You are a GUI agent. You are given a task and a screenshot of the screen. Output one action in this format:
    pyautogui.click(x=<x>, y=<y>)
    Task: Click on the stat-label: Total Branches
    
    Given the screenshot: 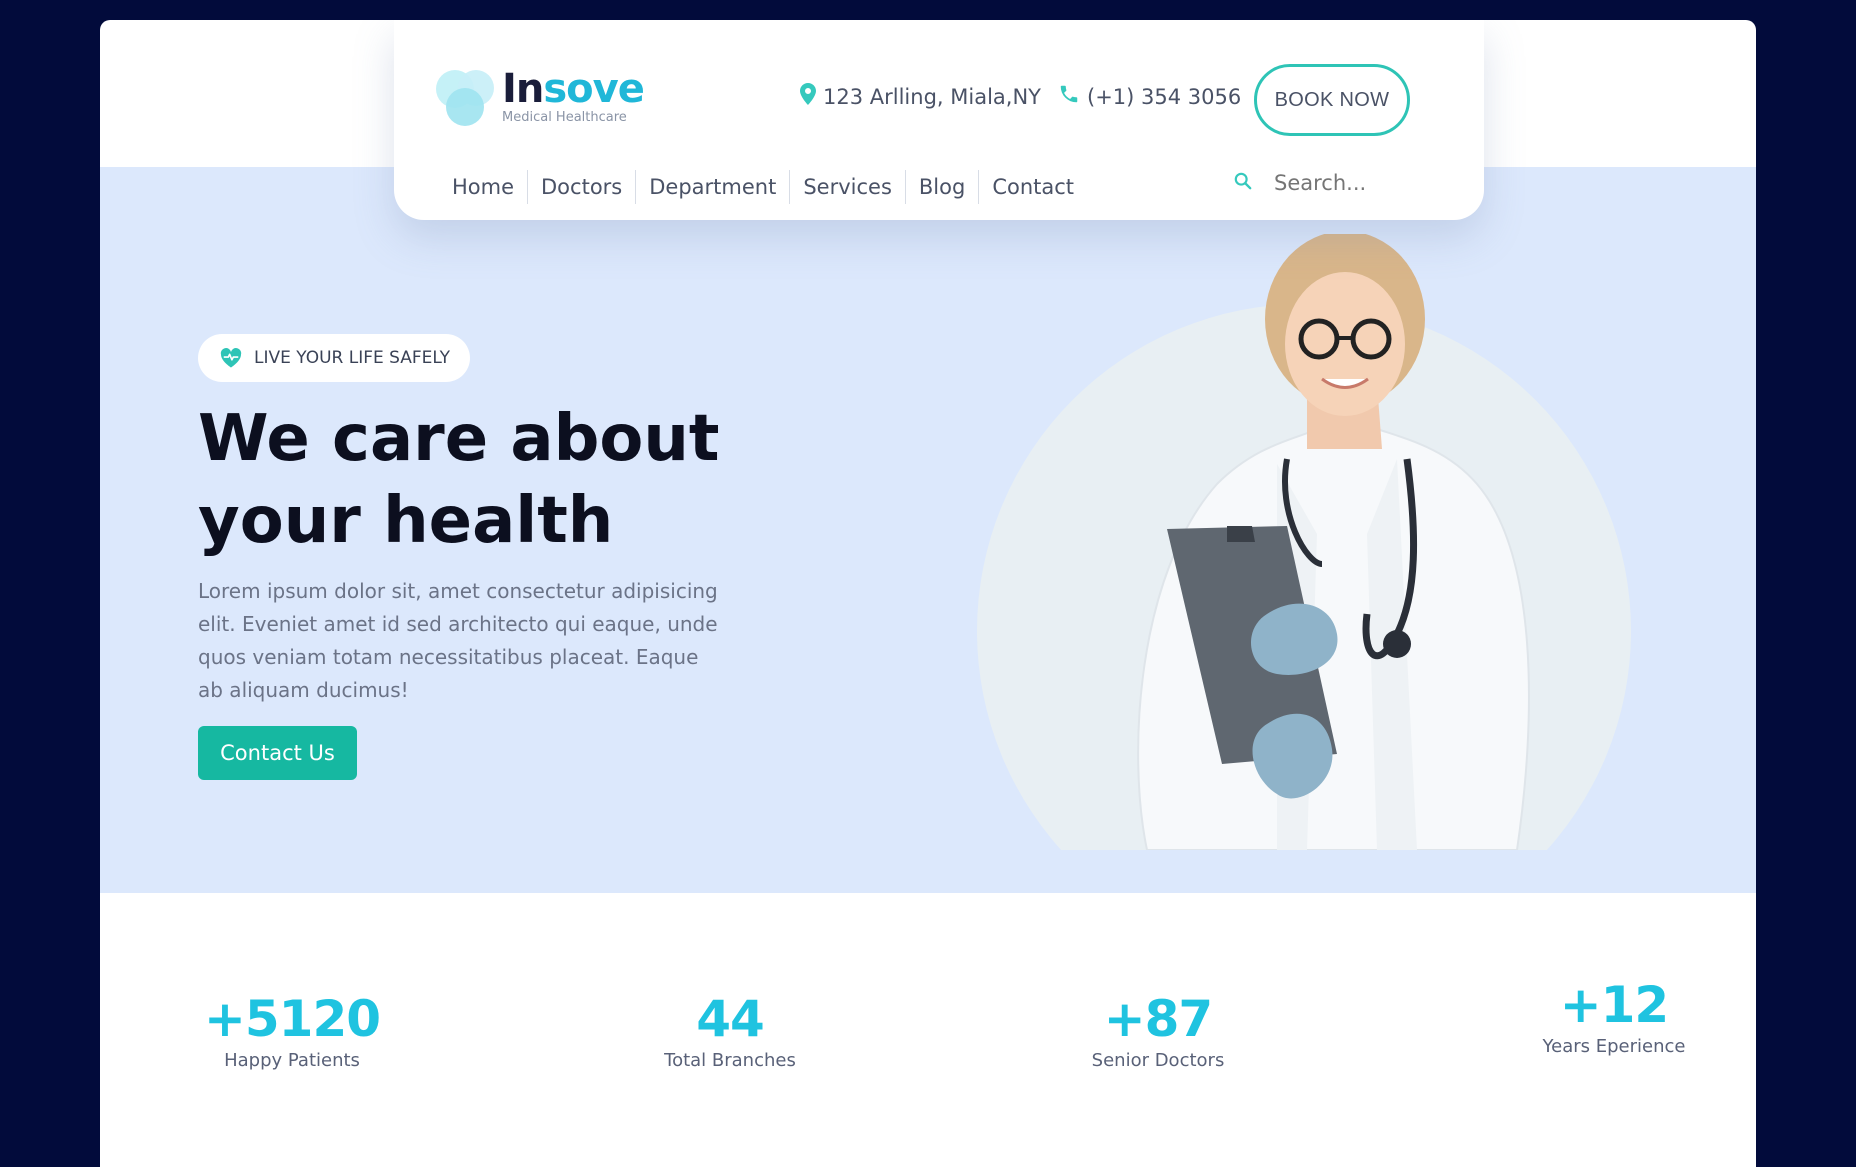 What is the action you would take?
    pyautogui.click(x=730, y=1060)
    